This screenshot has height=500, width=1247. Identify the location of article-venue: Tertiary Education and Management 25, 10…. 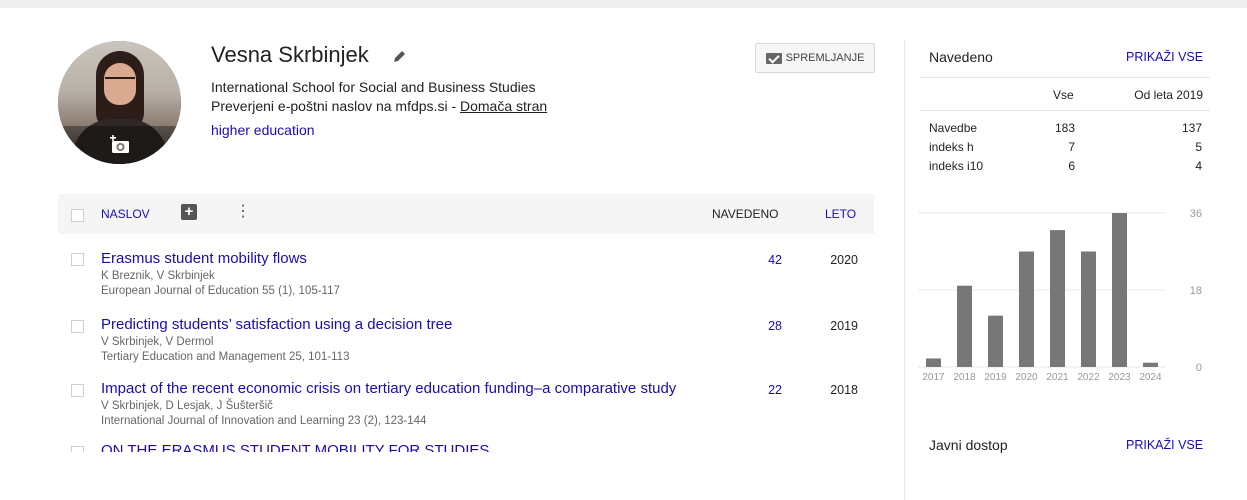
(225, 357).